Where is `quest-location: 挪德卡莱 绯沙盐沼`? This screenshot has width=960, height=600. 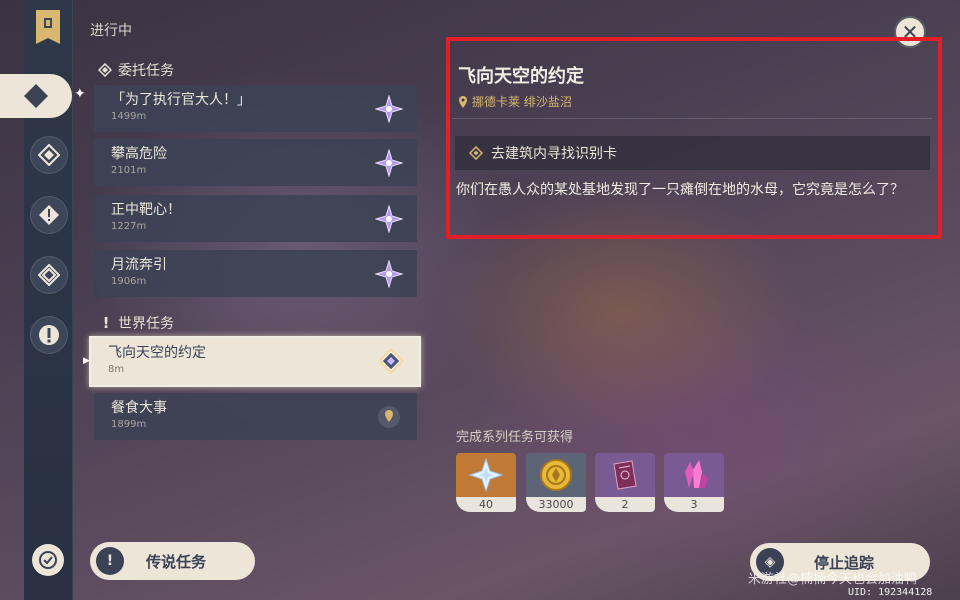 quest-location: 挪德卡莱 绯沙盐沼 is located at coordinates (515, 101).